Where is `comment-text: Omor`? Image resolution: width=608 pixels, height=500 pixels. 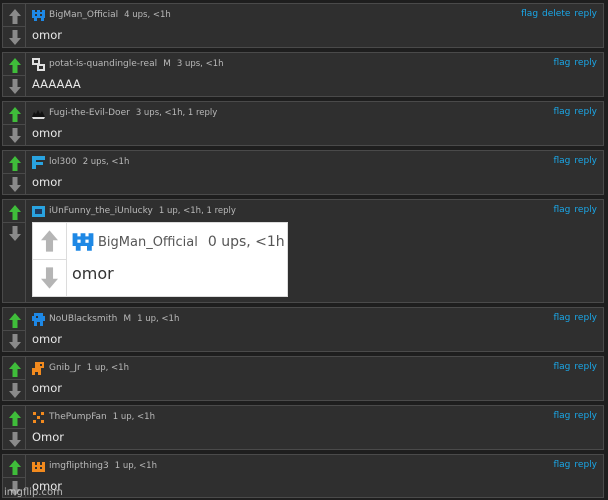
comment-text: Omor is located at coordinates (48, 437).